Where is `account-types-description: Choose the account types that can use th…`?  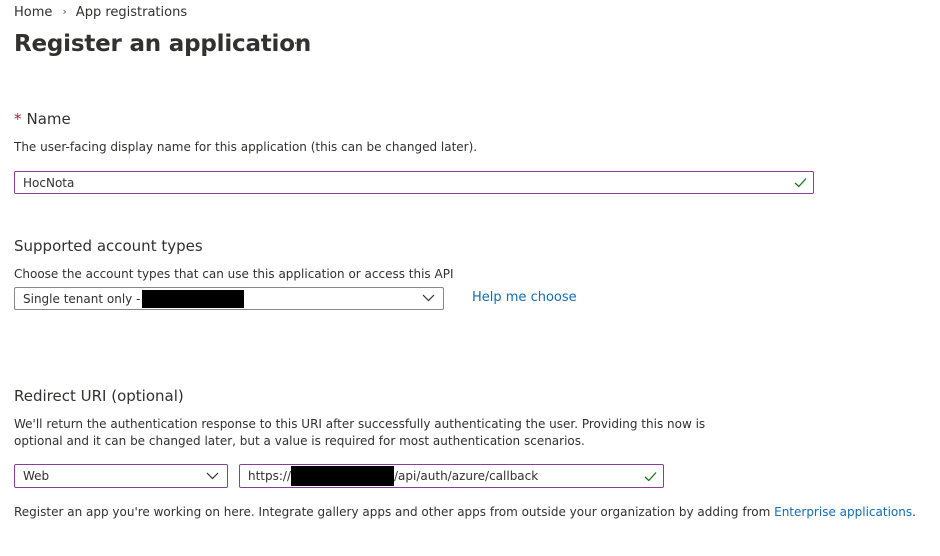 account-types-description: Choose the account types that can use th… is located at coordinates (234, 274).